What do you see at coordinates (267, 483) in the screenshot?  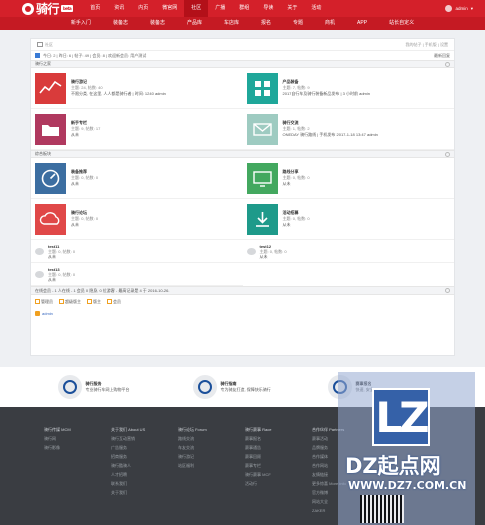 I see `footer-link: 活动行` at bounding box center [267, 483].